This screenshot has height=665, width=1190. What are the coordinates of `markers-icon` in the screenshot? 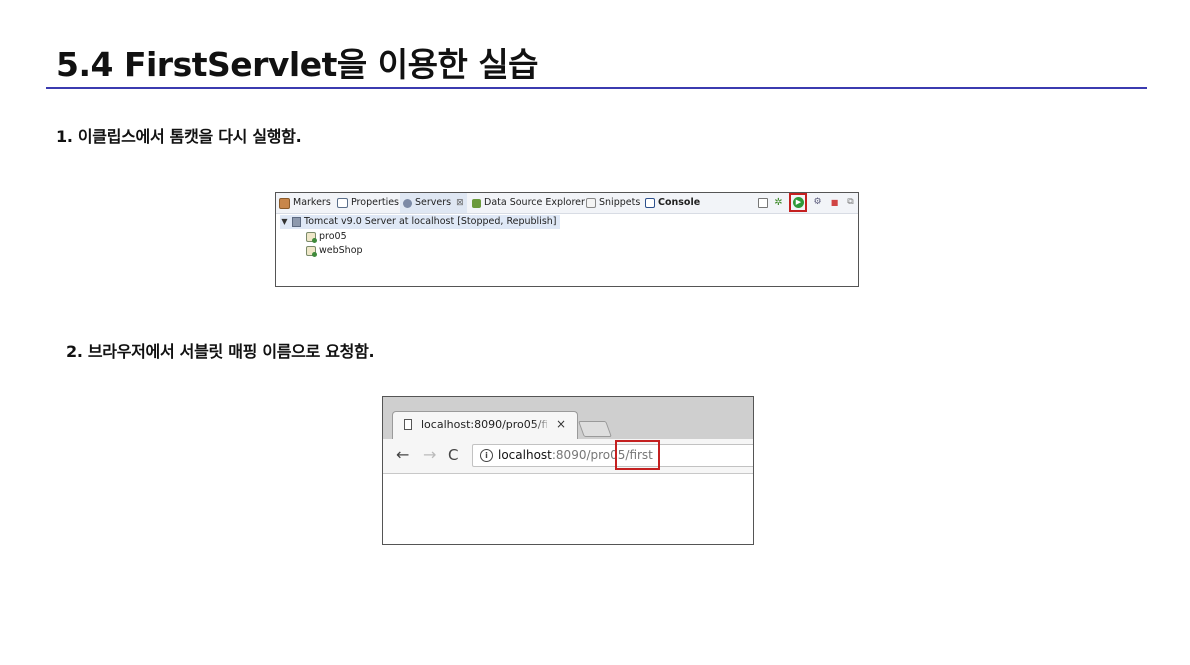 It's located at (284, 203).